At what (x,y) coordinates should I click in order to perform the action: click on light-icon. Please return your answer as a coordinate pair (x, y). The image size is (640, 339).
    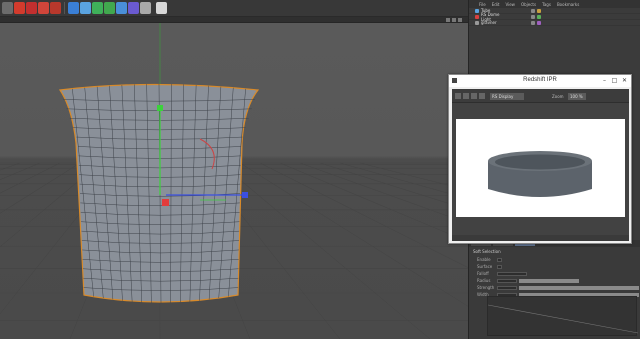
    Looking at the image, I should click on (161, 8).